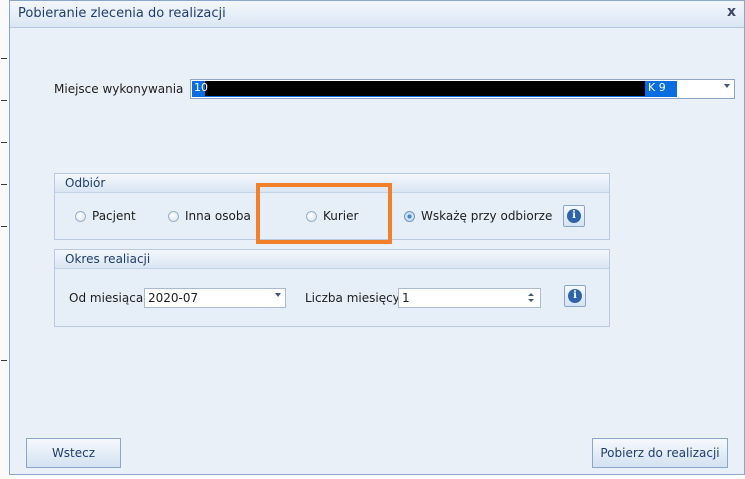 This screenshot has width=745, height=479. I want to click on place-label: Miejsce wykonywania, so click(119, 89).